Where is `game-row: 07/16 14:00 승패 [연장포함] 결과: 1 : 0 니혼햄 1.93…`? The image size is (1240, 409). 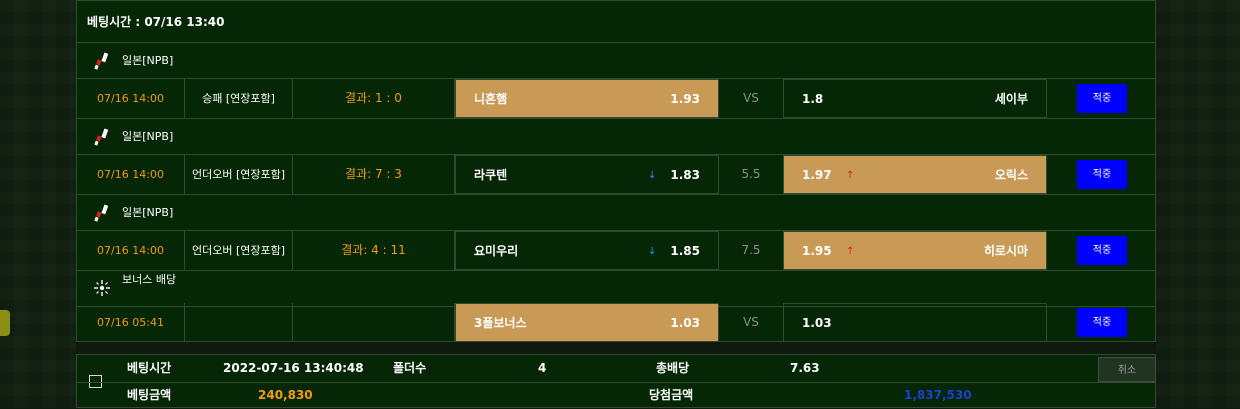 game-row: 07/16 14:00 승패 [연장포함] 결과: 1 : 0 니혼햄 1.93… is located at coordinates (616, 99).